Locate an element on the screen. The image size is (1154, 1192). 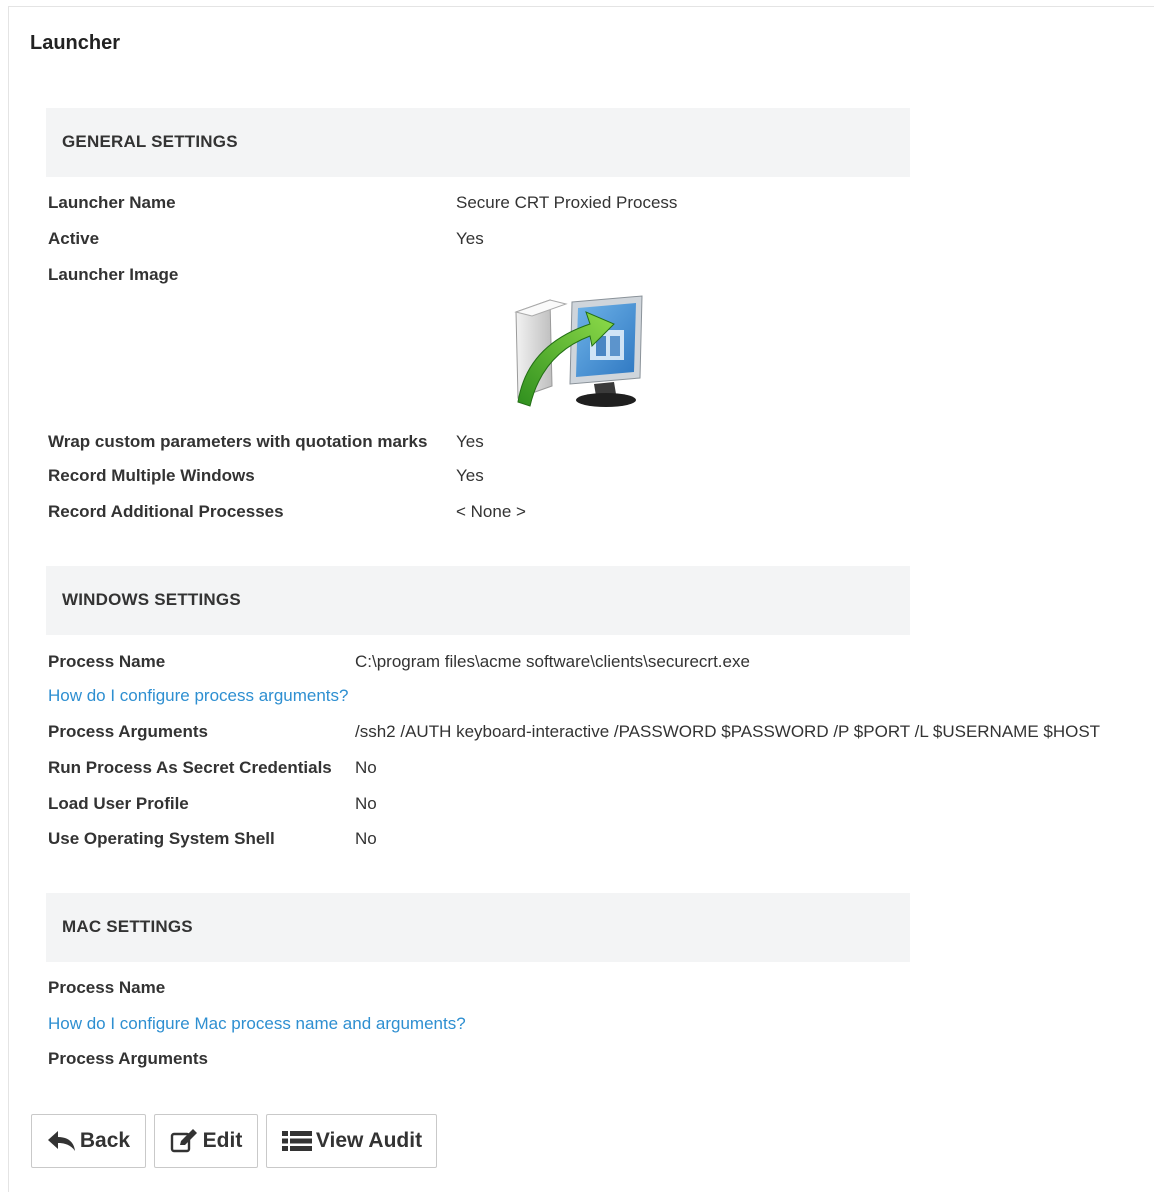
process-arguments-help-link: How do I configure process arguments? is located at coordinates (198, 696).